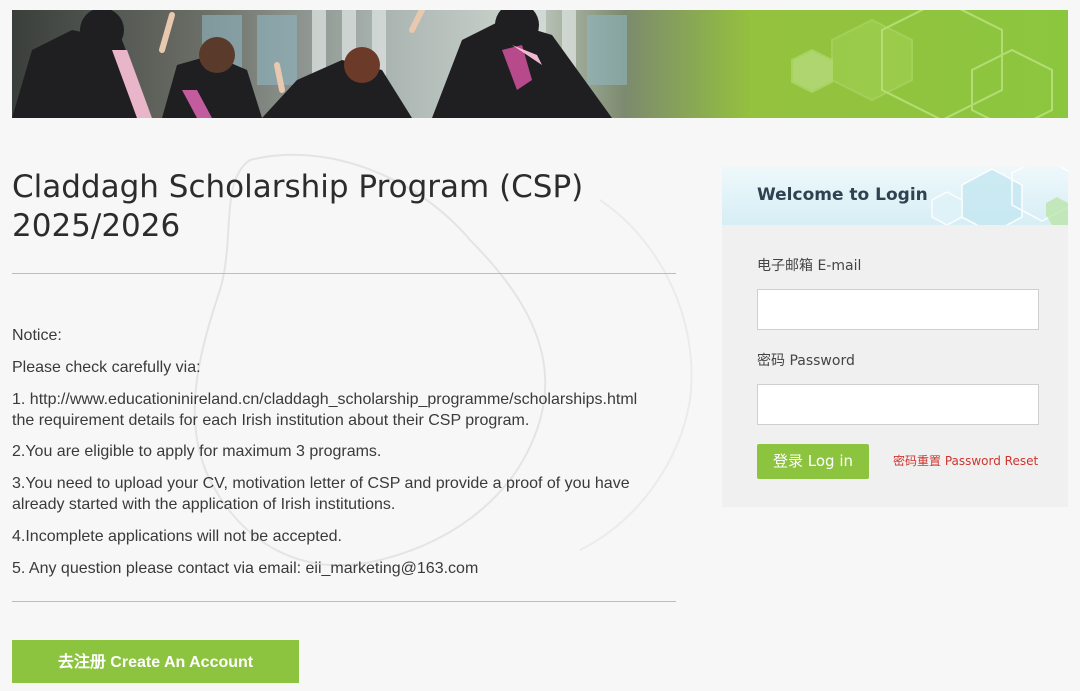 This screenshot has width=1080, height=691. Describe the element at coordinates (813, 461) in the screenshot. I see `login-button: 登录 Log in` at that location.